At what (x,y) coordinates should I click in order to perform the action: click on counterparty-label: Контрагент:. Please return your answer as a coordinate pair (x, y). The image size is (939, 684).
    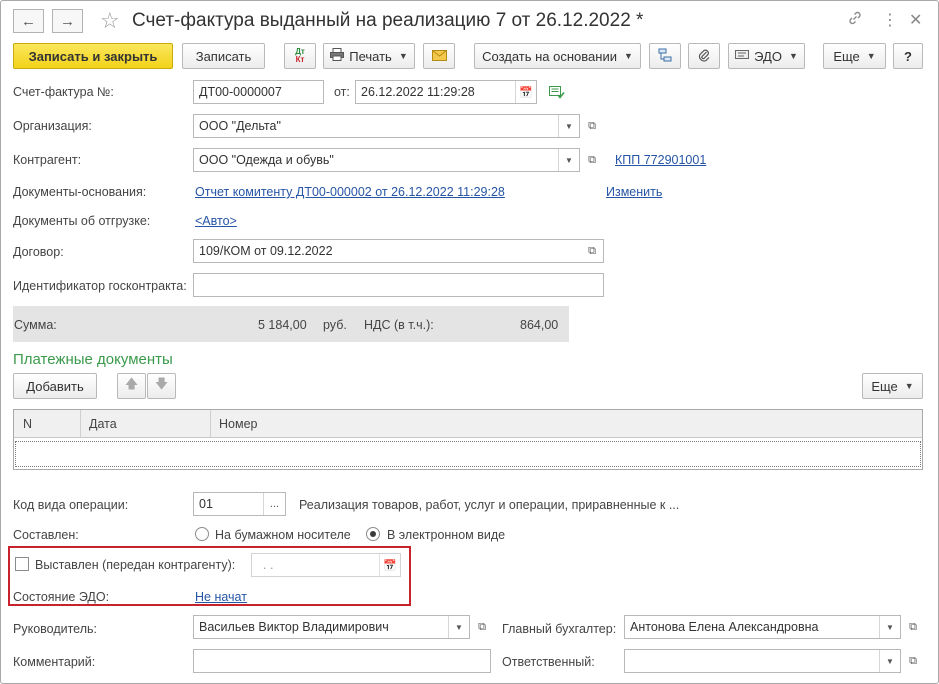
    Looking at the image, I should click on (47, 160).